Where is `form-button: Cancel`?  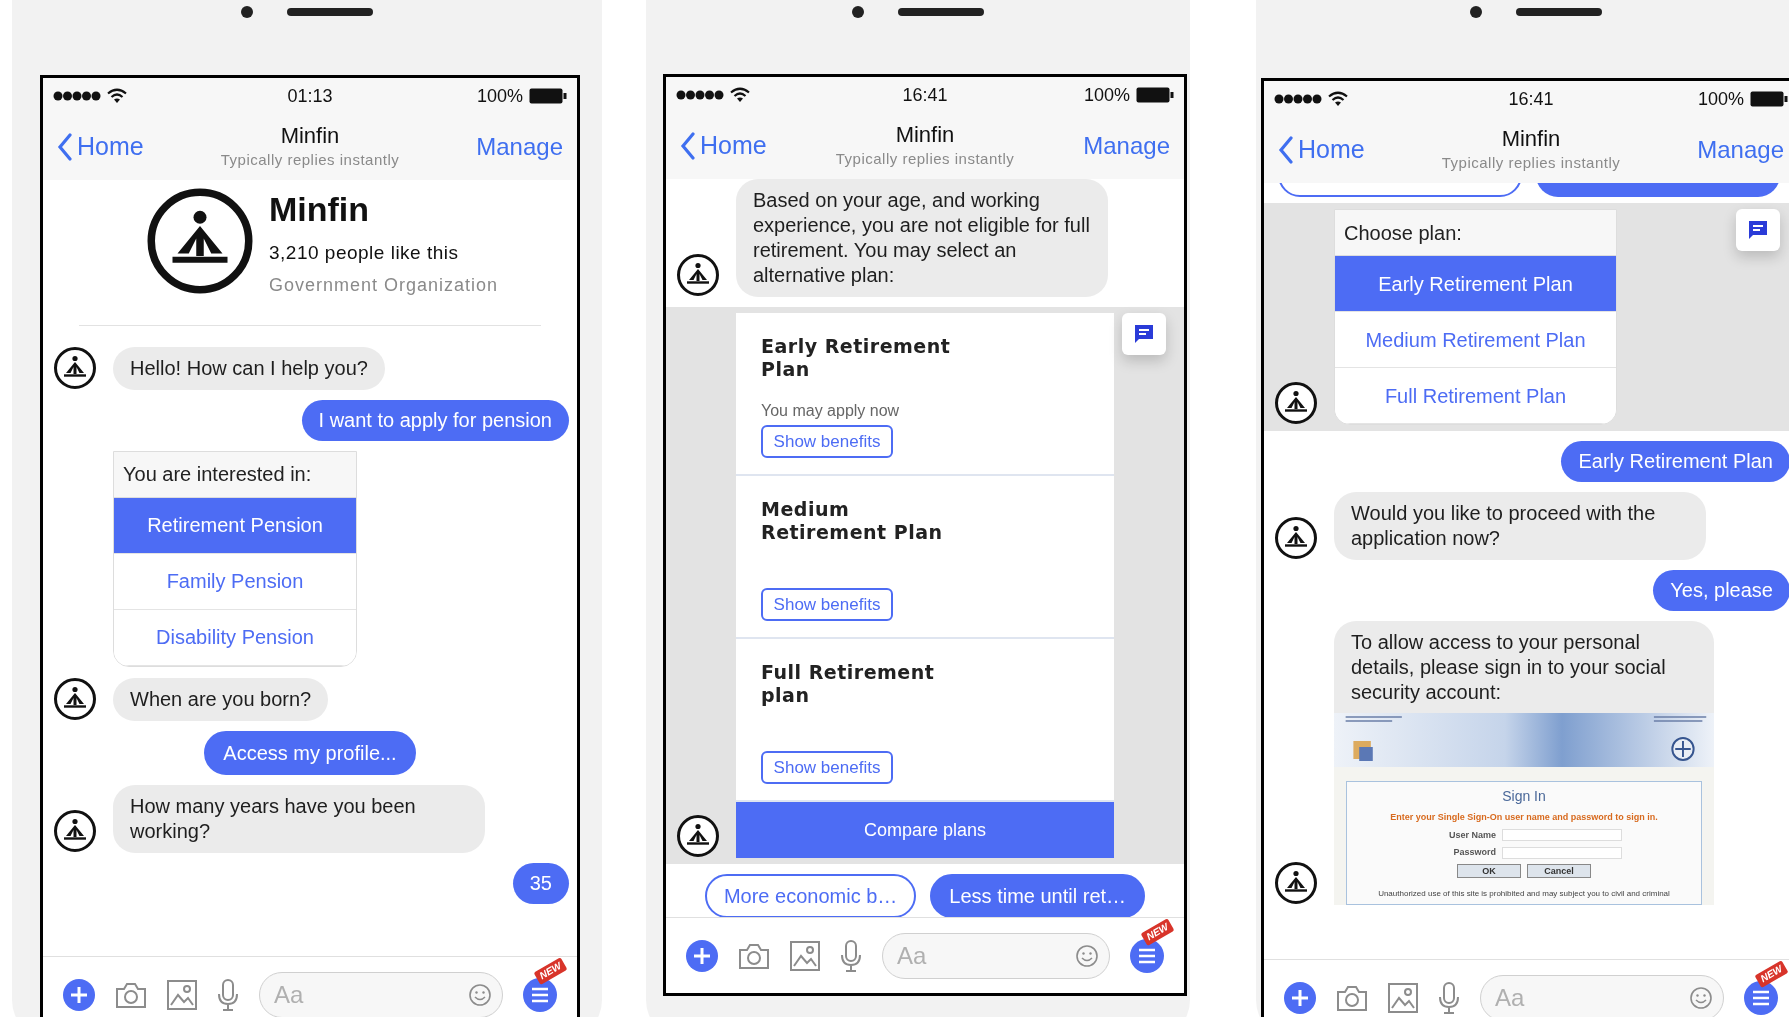
form-button: Cancel is located at coordinates (1559, 870).